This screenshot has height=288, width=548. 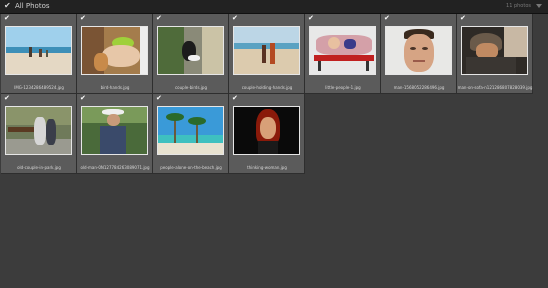 I want to click on photo-cell: ✔ bird-hands.jpg, so click(x=115, y=54).